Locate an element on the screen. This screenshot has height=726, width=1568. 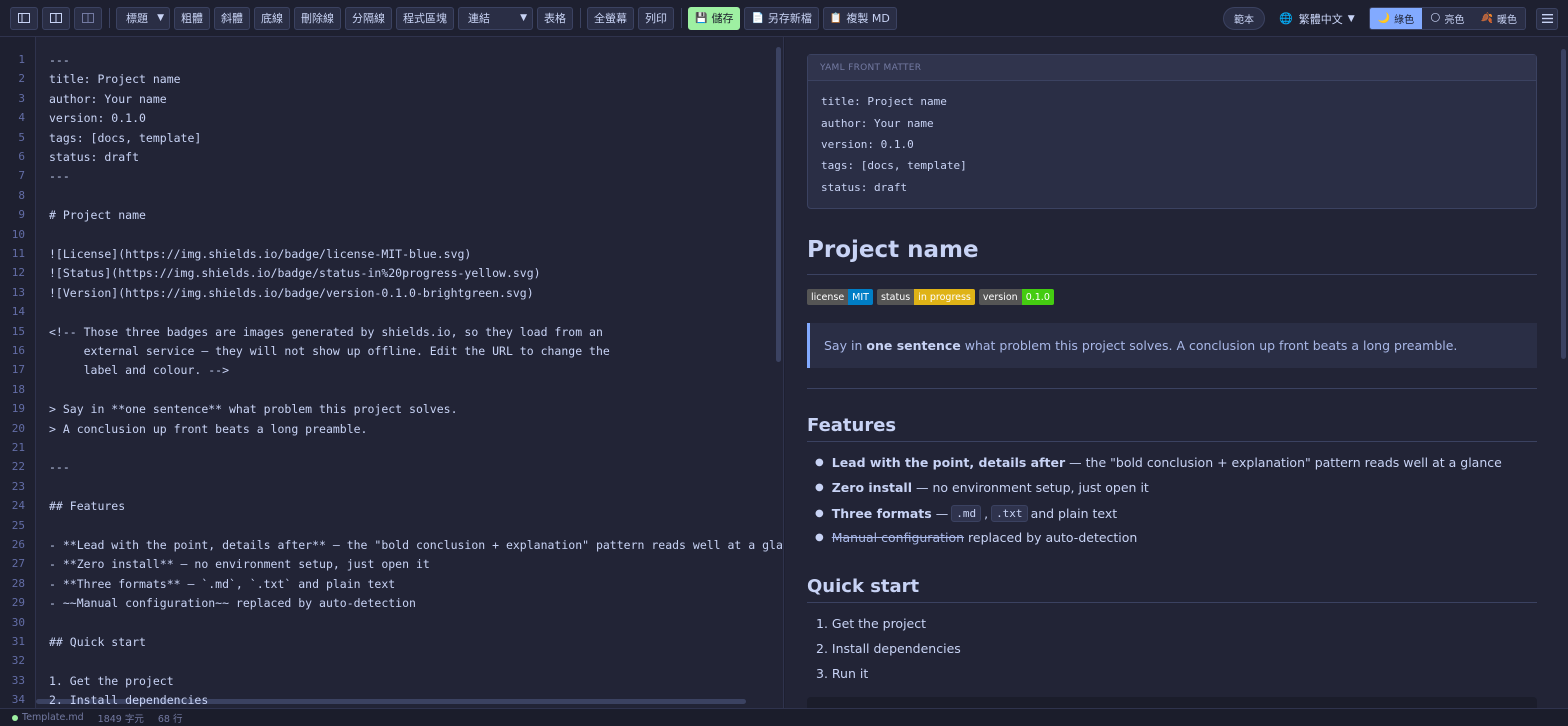
hamburger-menu-icon is located at coordinates (1547, 18).